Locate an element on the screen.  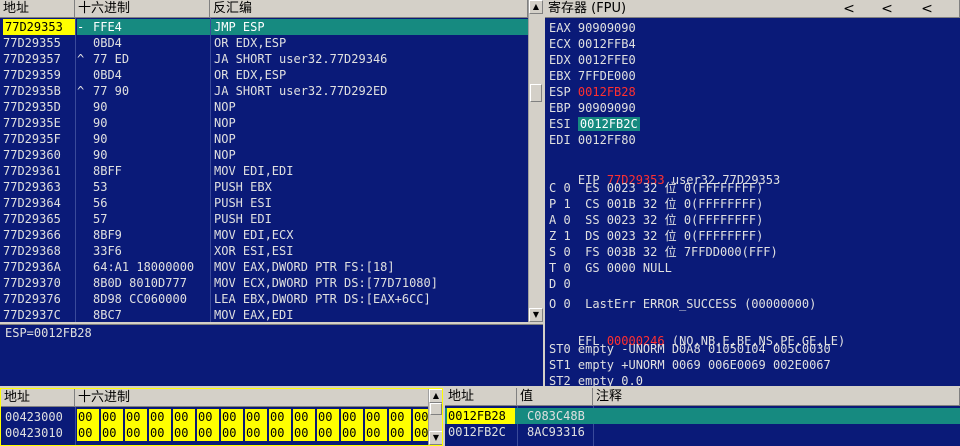
disasm-instruction: MOV EAX,DWORD PTR FS:[18] is located at coordinates (304, 267).